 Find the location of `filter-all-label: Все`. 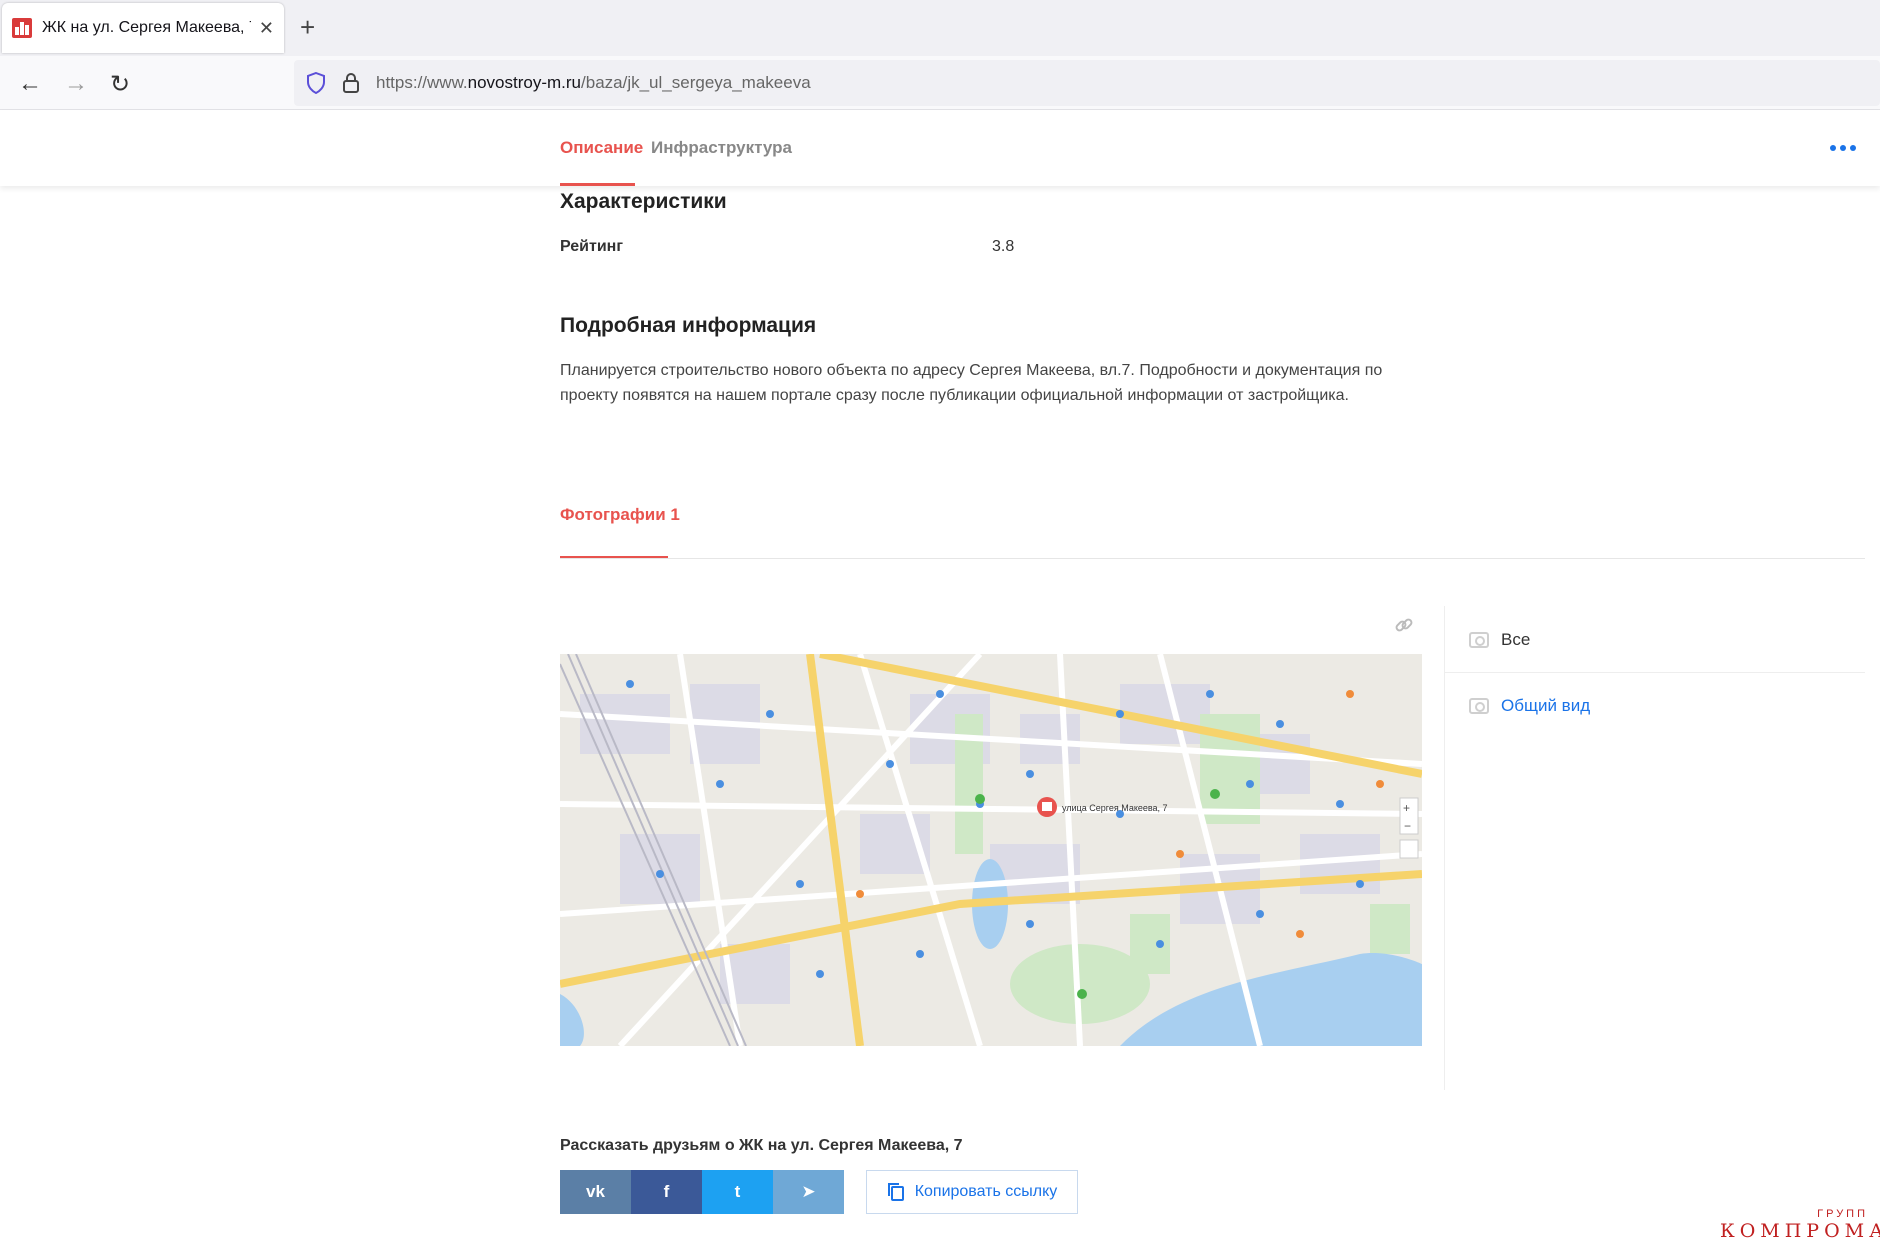

filter-all-label: Все is located at coordinates (1516, 639).